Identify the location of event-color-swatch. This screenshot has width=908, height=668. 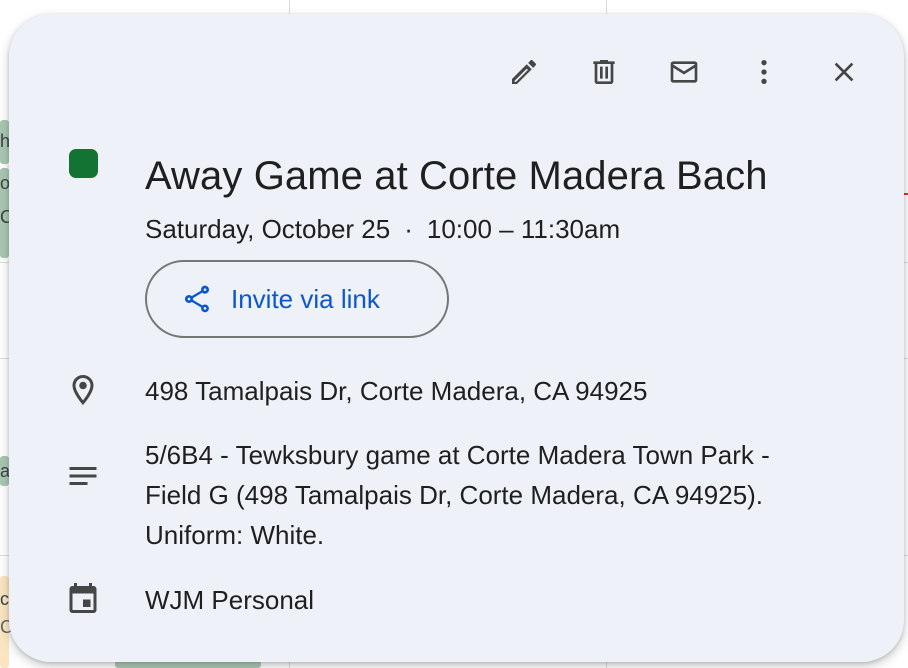
(83, 163).